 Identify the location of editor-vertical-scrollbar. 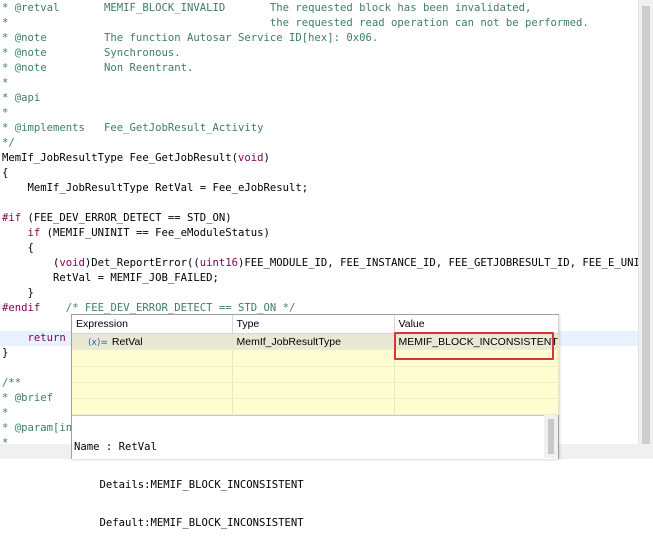
(645, 229).